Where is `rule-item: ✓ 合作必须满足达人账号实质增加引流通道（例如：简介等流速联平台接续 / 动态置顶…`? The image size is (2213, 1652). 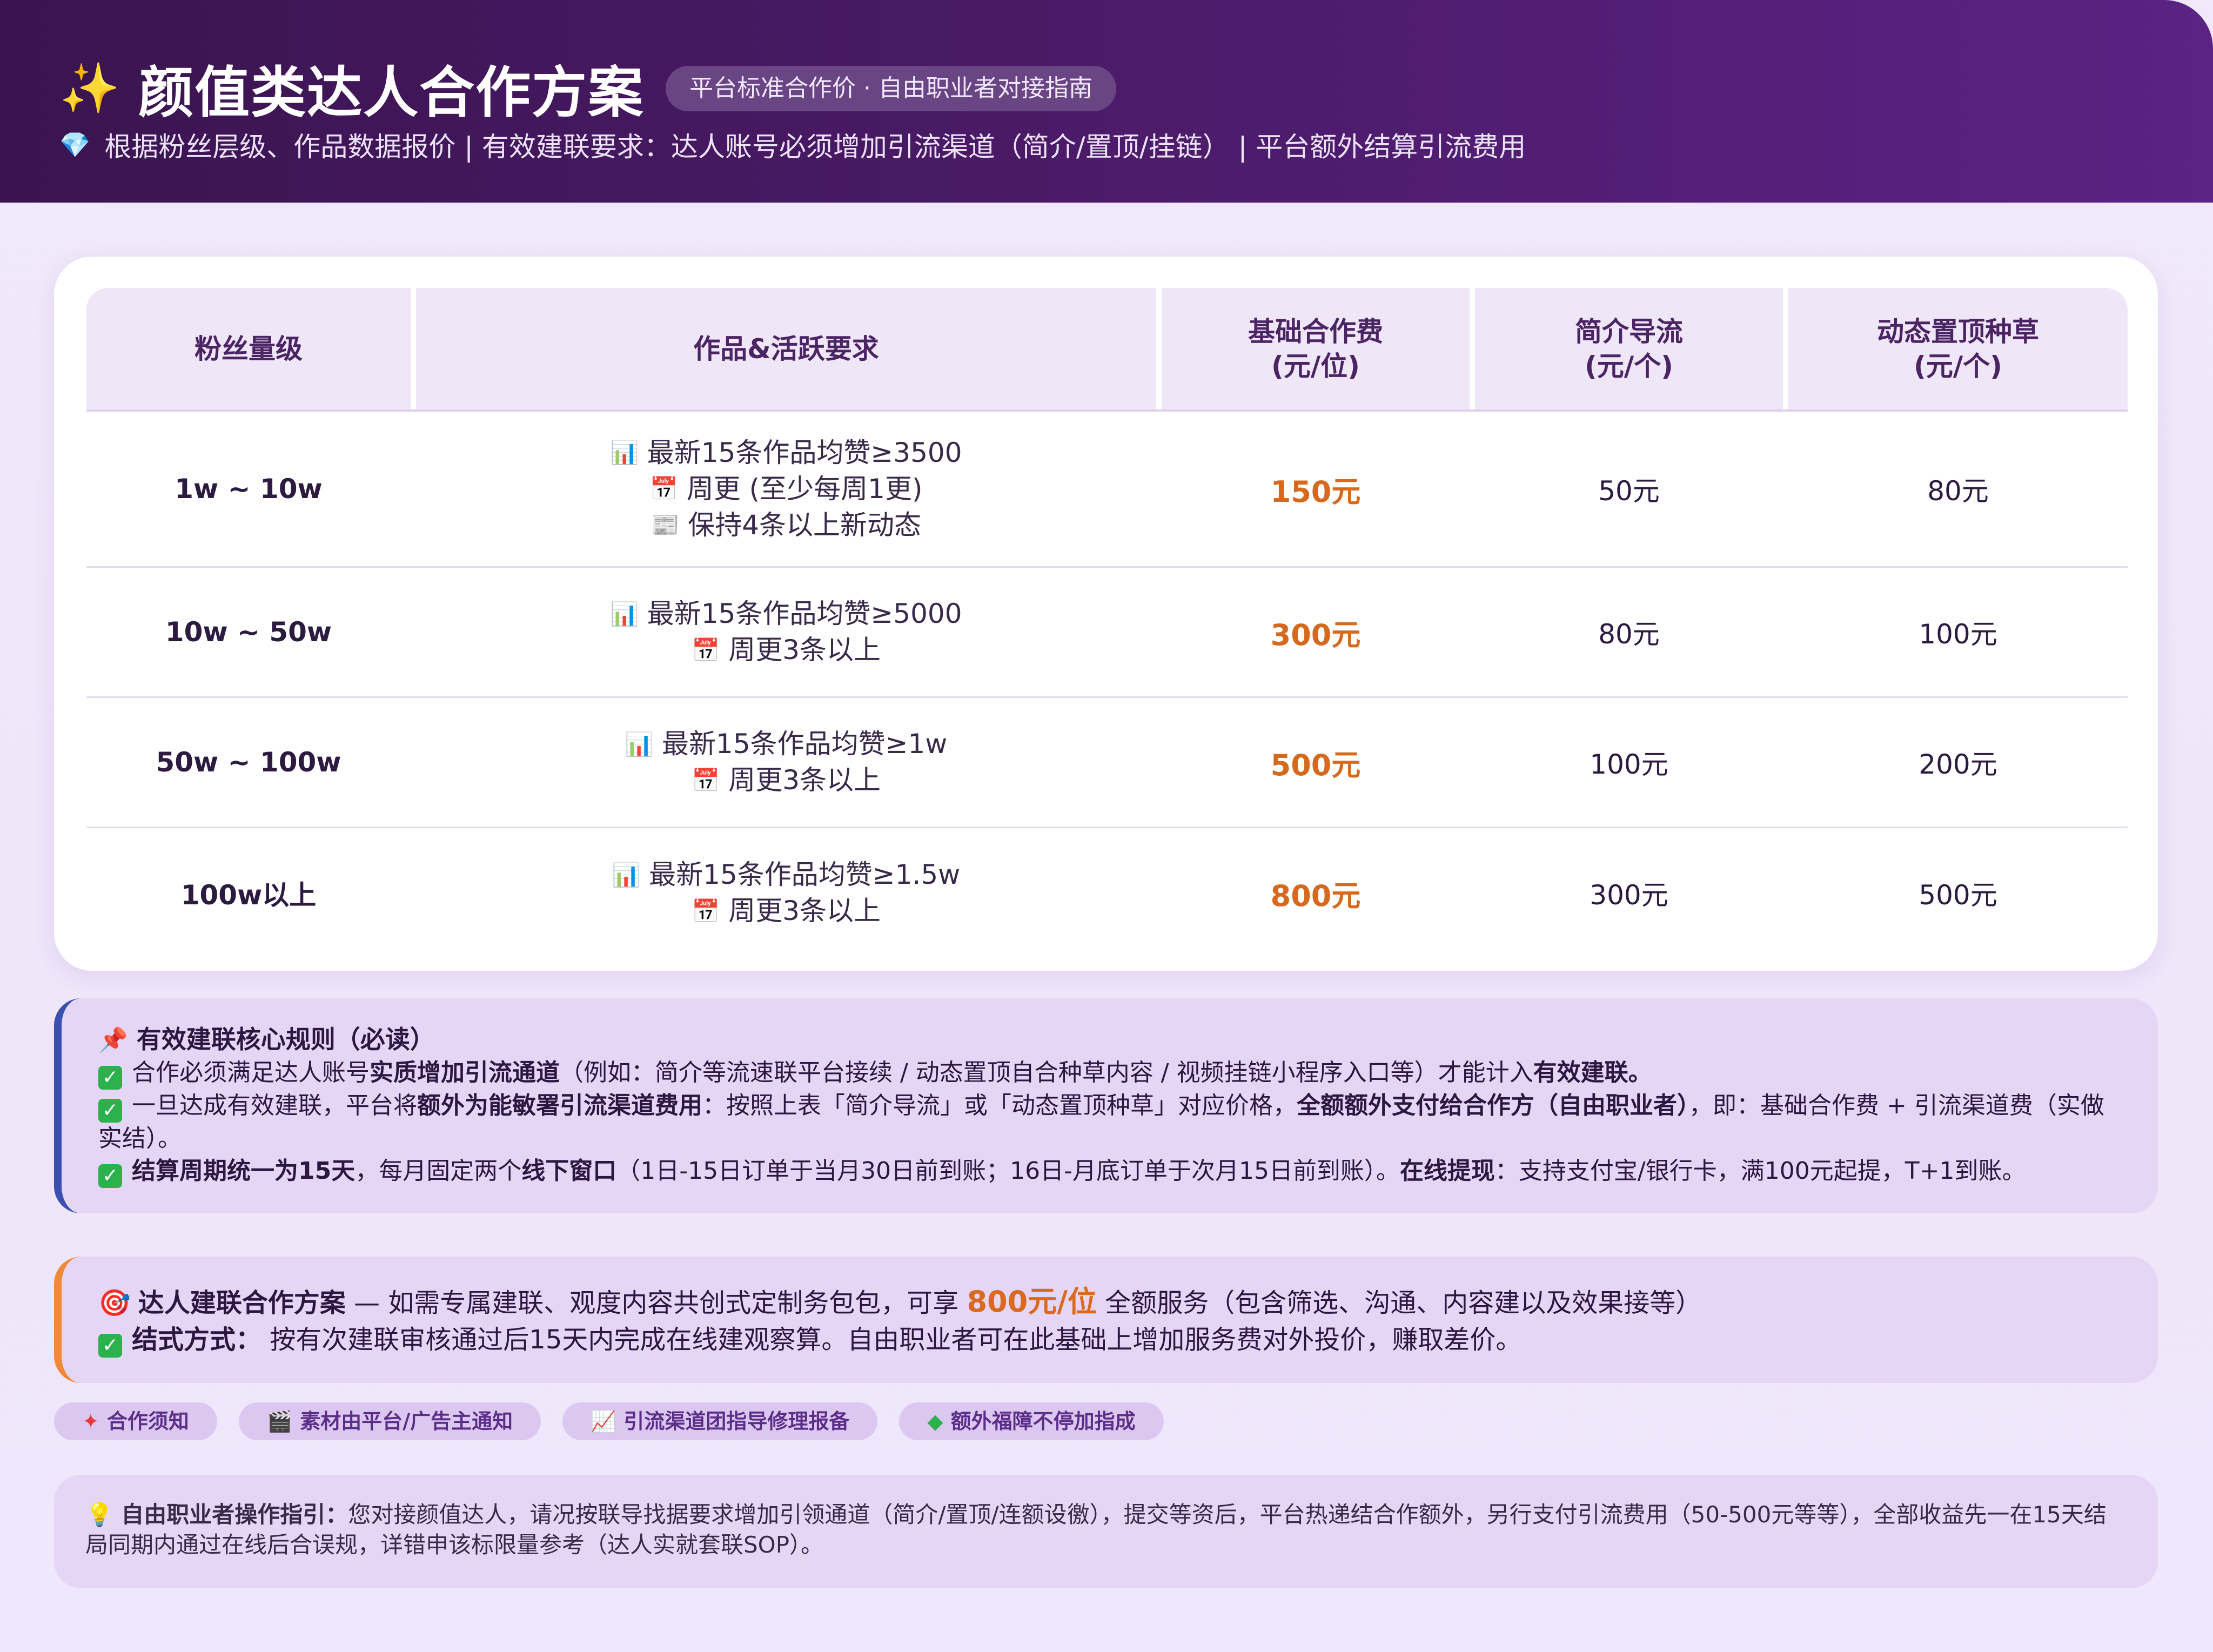
rule-item: ✓ 合作必须满足达人账号实质增加引流通道（例如：简介等流速联平台接续 / 动态置顶… is located at coordinates (1108, 1073).